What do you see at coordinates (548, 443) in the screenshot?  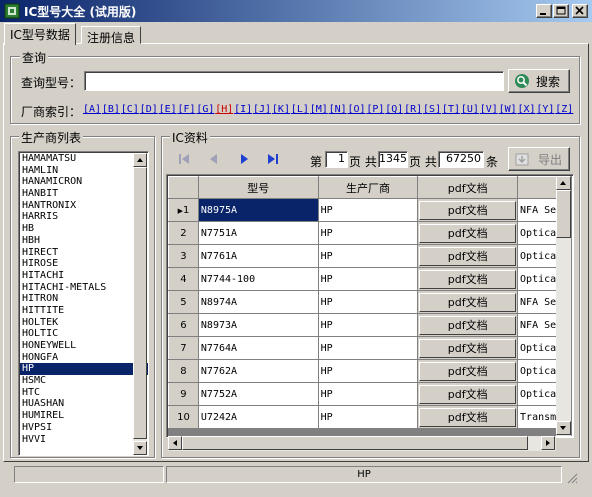 I see `grid-scroll-right-button` at bounding box center [548, 443].